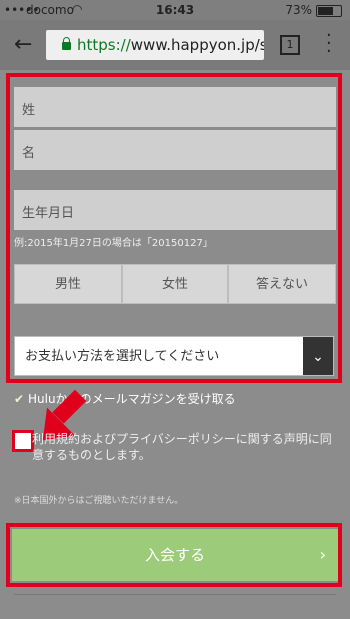 This screenshot has width=350, height=619. Describe the element at coordinates (329, 44) in the screenshot. I see `overflow-menu-icon: · · ·` at that location.